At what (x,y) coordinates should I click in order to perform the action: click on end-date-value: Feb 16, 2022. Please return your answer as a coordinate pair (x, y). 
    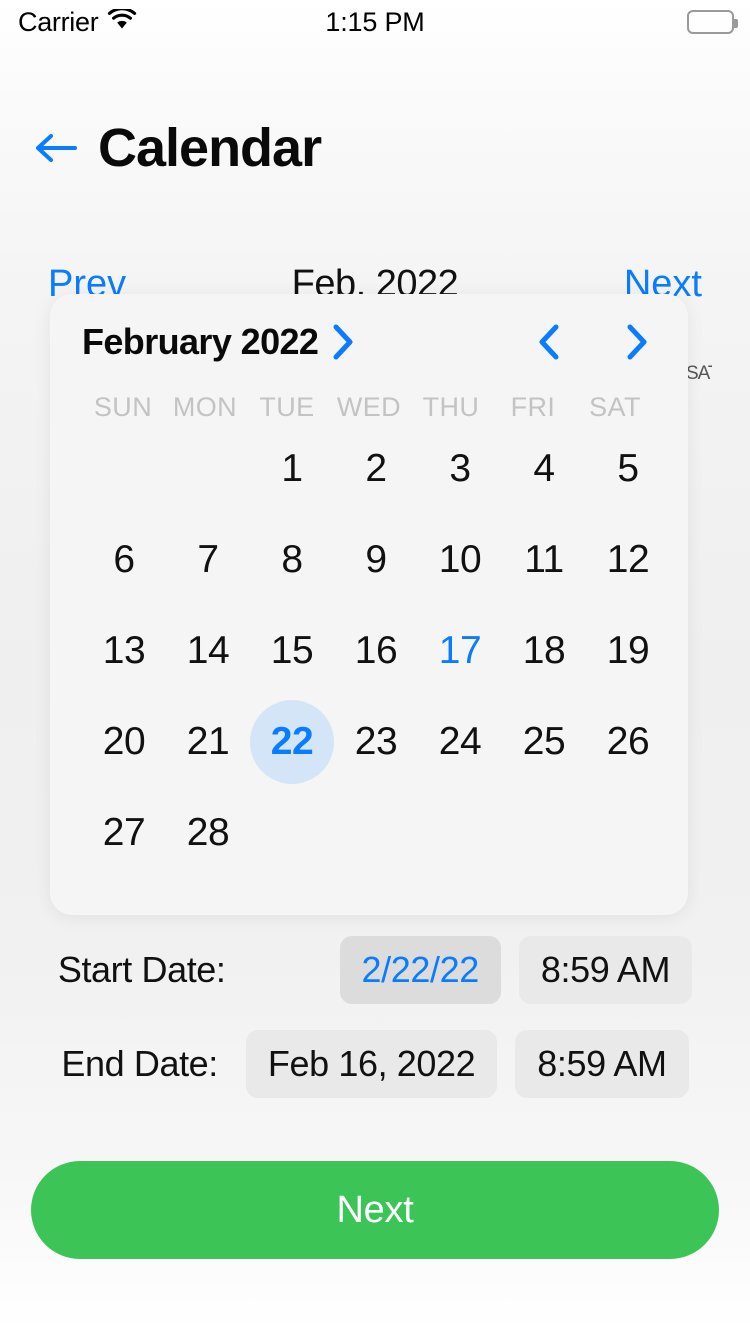
    Looking at the image, I should click on (371, 1064).